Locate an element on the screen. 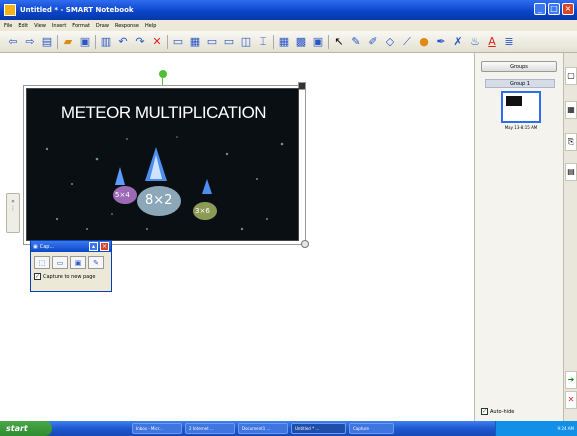 This screenshot has height=436, width=577. window-capture-icon: ▭ is located at coordinates (60, 262).